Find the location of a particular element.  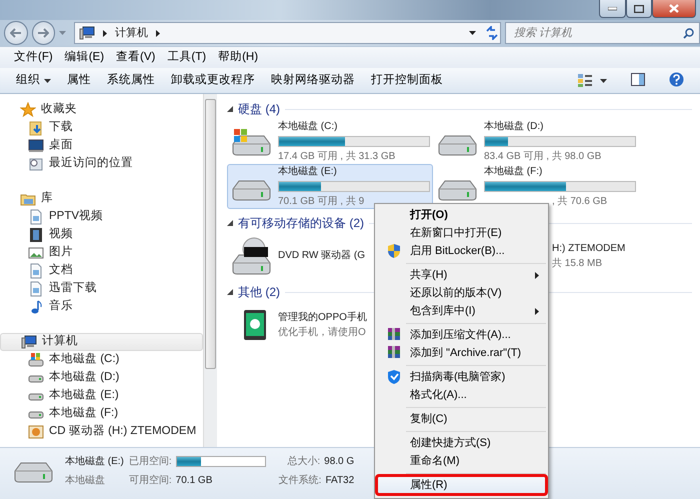

recent-places-icon is located at coordinates (36, 164).